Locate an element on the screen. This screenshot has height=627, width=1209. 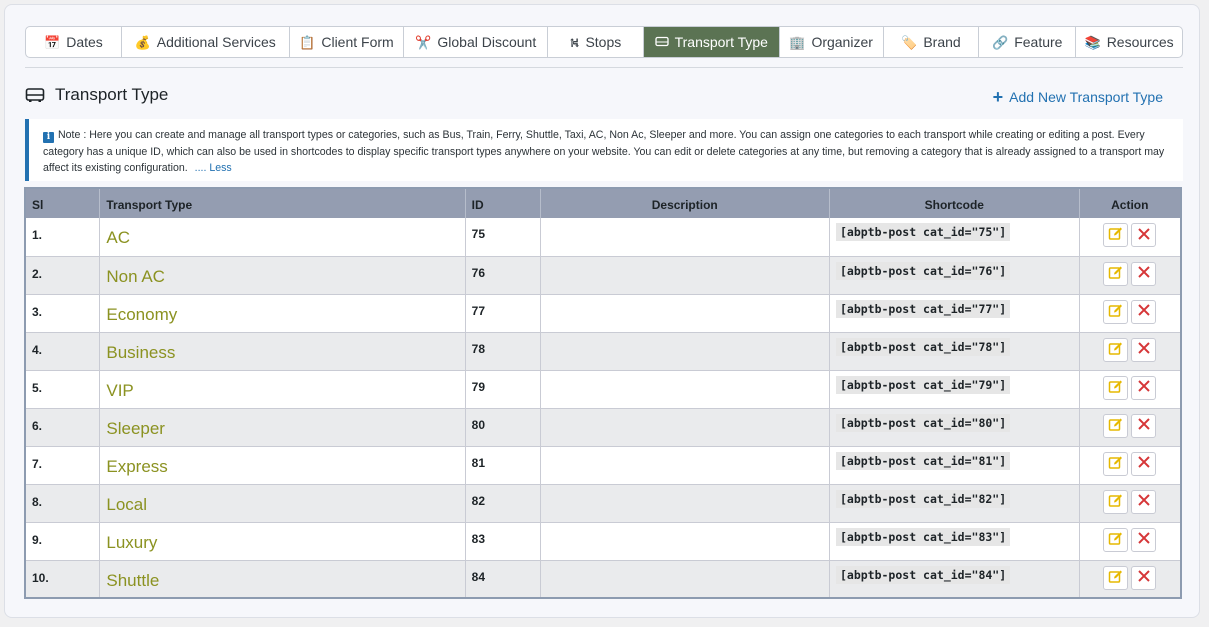
shortcode-text: [abptb-post cat_id="76"] is located at coordinates (923, 270).